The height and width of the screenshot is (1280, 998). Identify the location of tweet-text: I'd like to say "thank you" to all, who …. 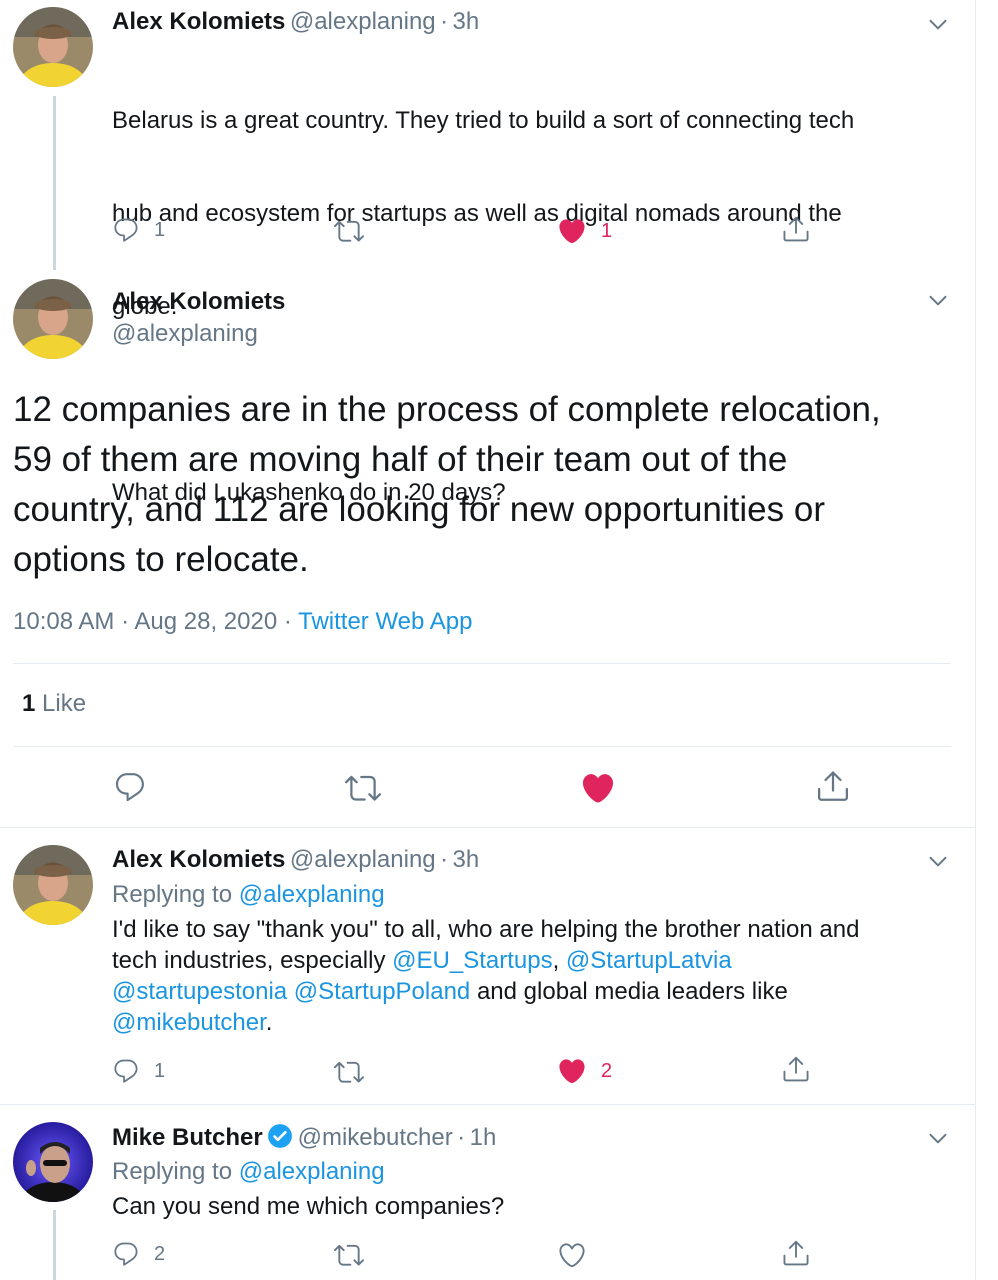
(537, 976).